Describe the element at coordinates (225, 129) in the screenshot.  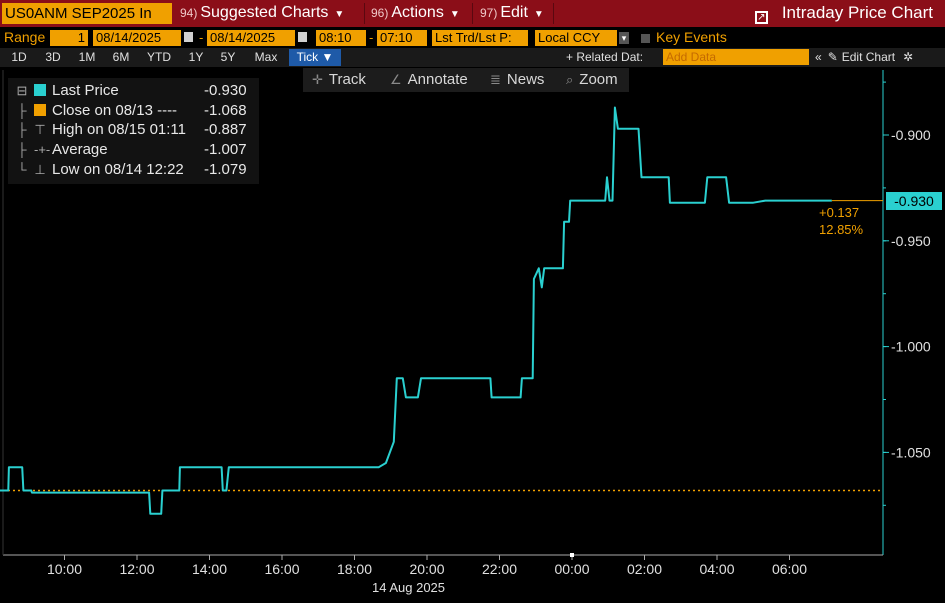
I see `legend-value: -0.887` at that location.